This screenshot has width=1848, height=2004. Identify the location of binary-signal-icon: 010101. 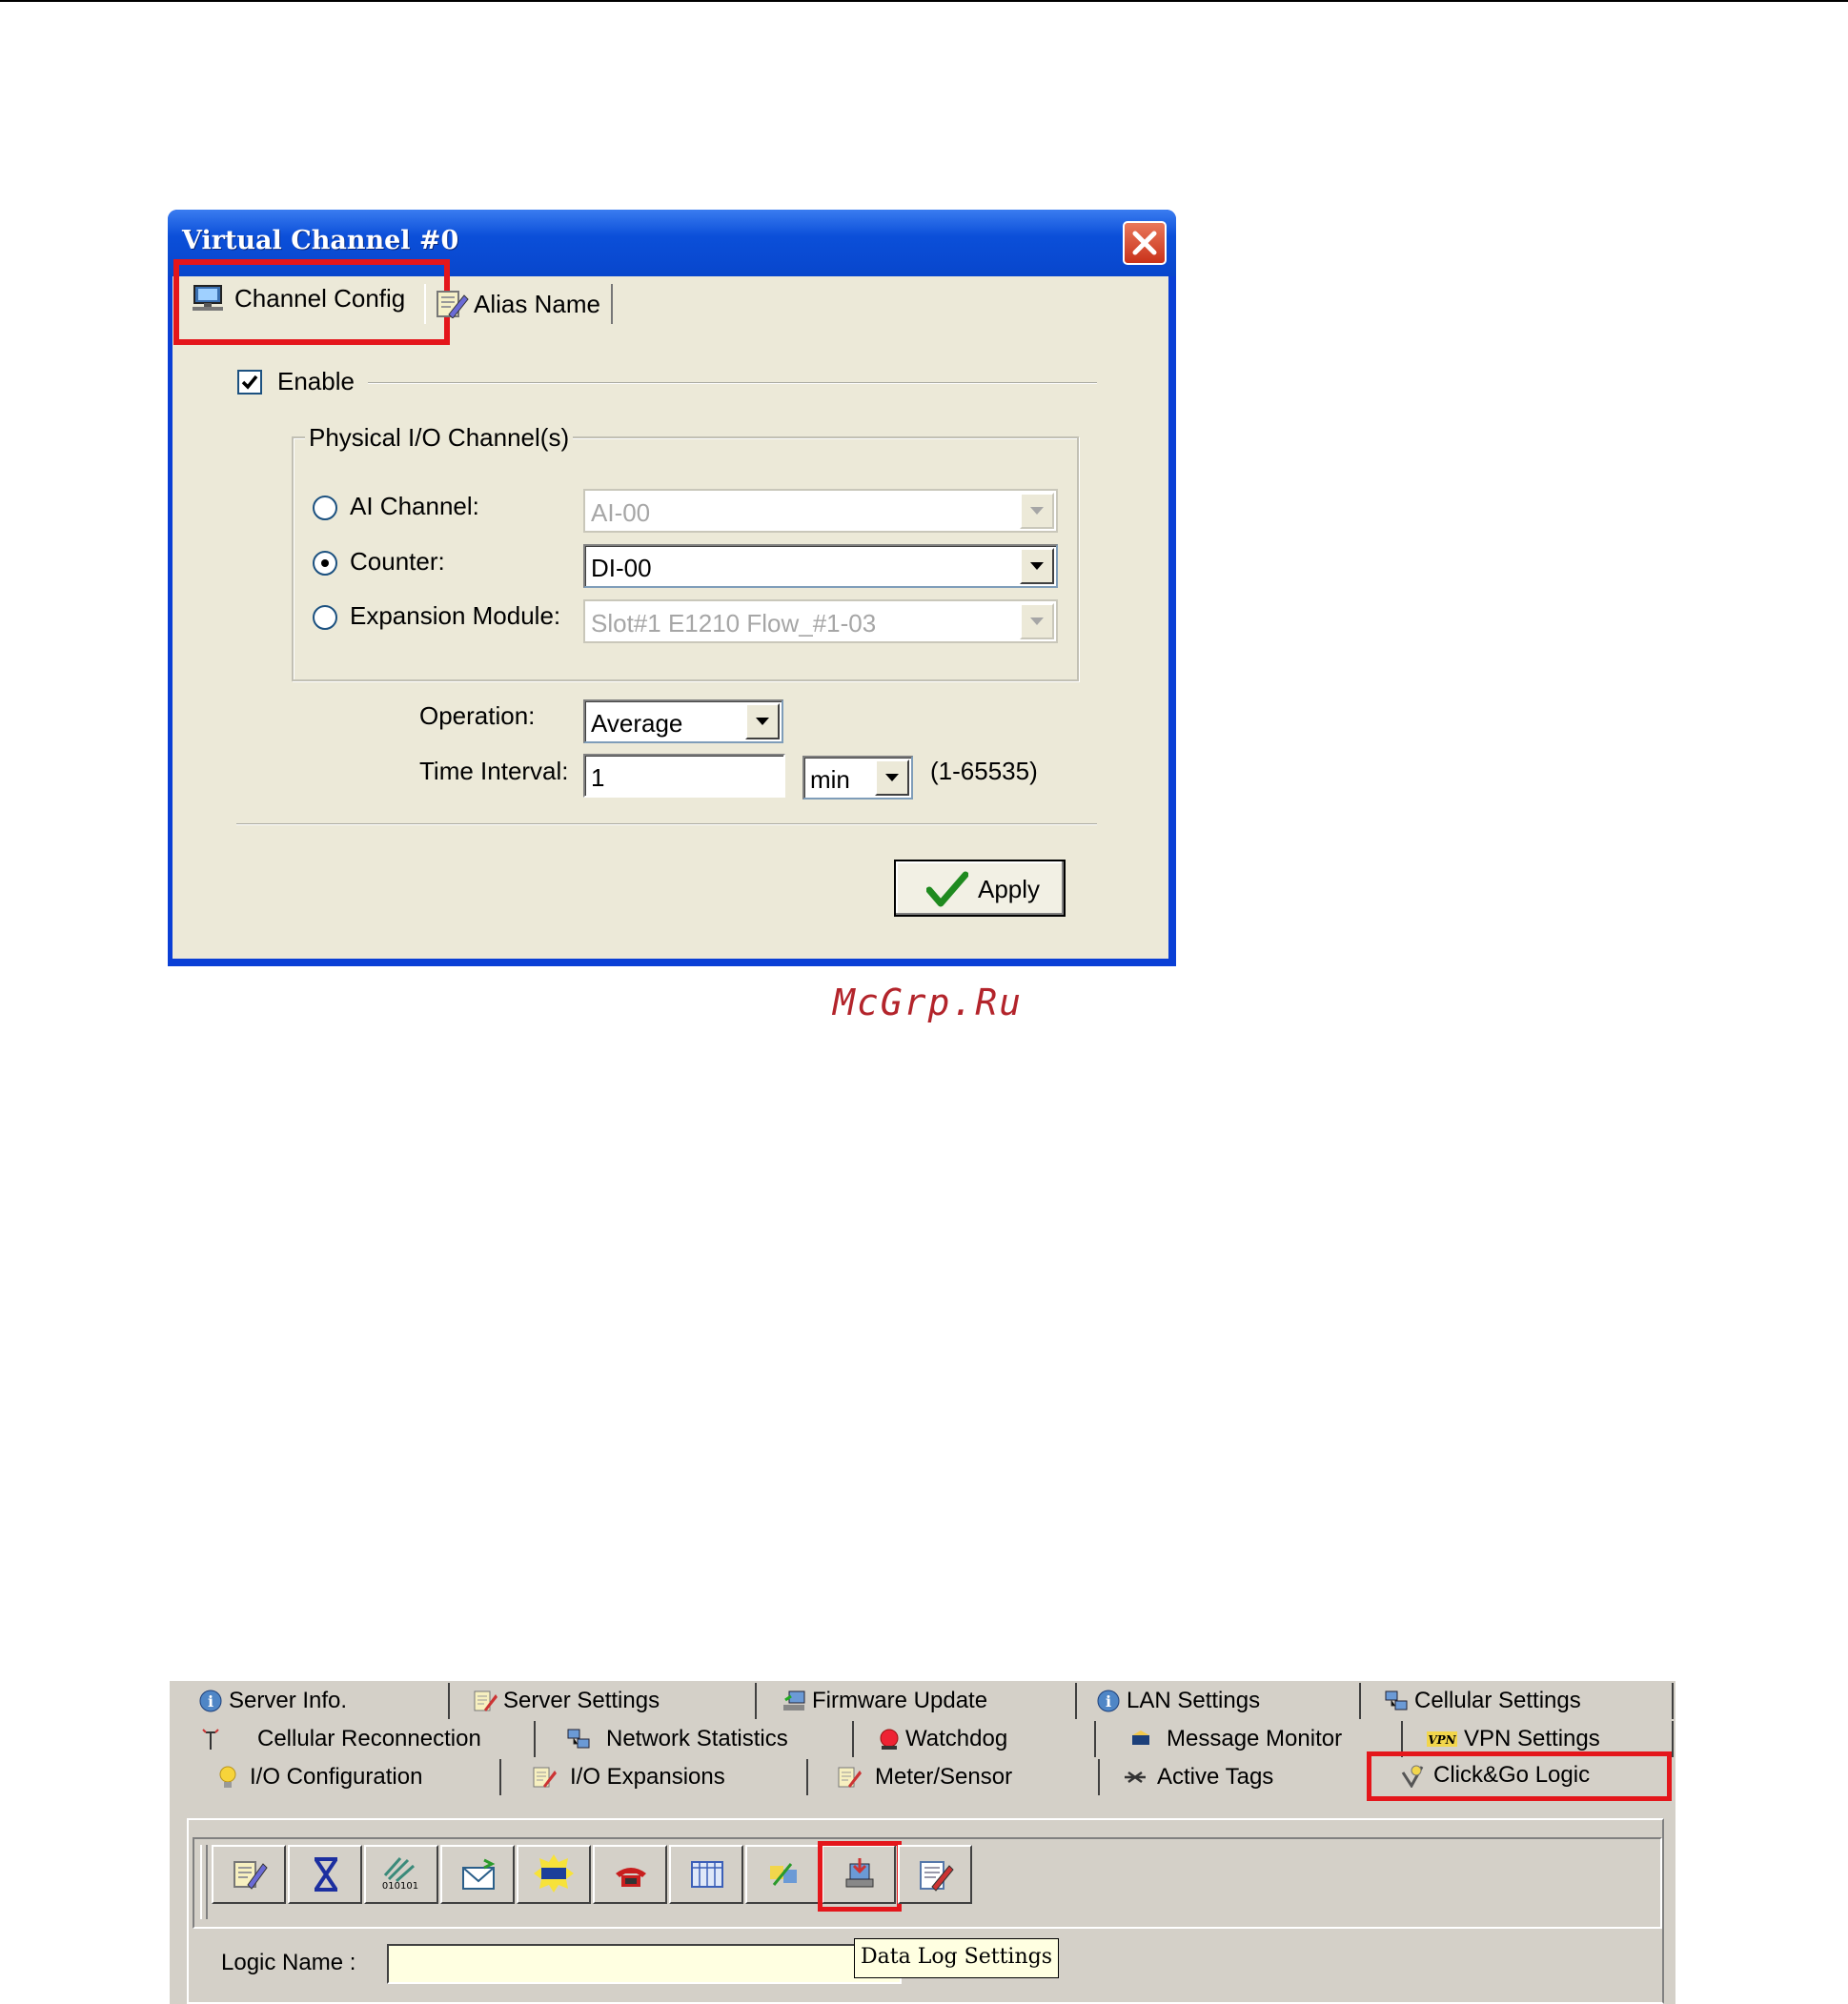
(400, 1874).